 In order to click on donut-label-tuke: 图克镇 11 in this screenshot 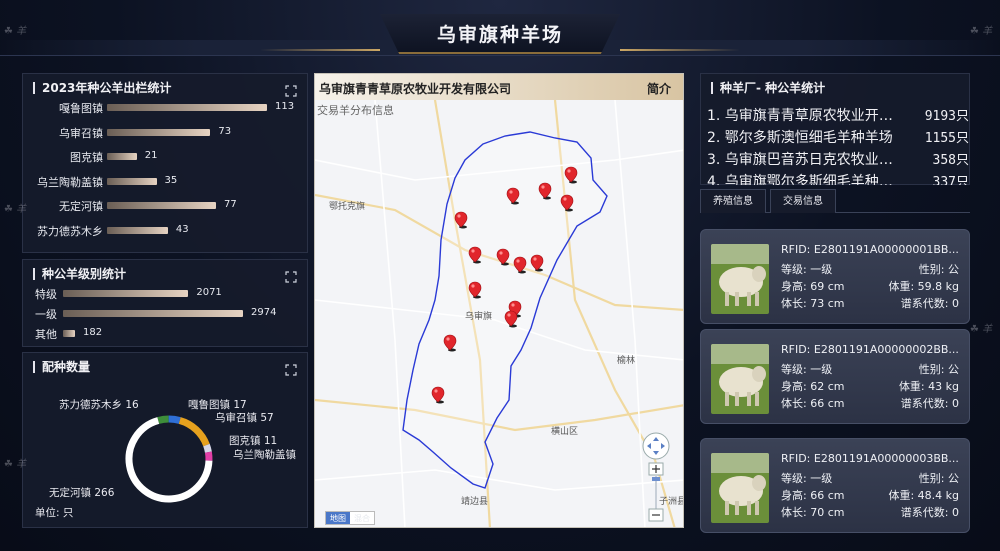, I will do `click(253, 441)`.